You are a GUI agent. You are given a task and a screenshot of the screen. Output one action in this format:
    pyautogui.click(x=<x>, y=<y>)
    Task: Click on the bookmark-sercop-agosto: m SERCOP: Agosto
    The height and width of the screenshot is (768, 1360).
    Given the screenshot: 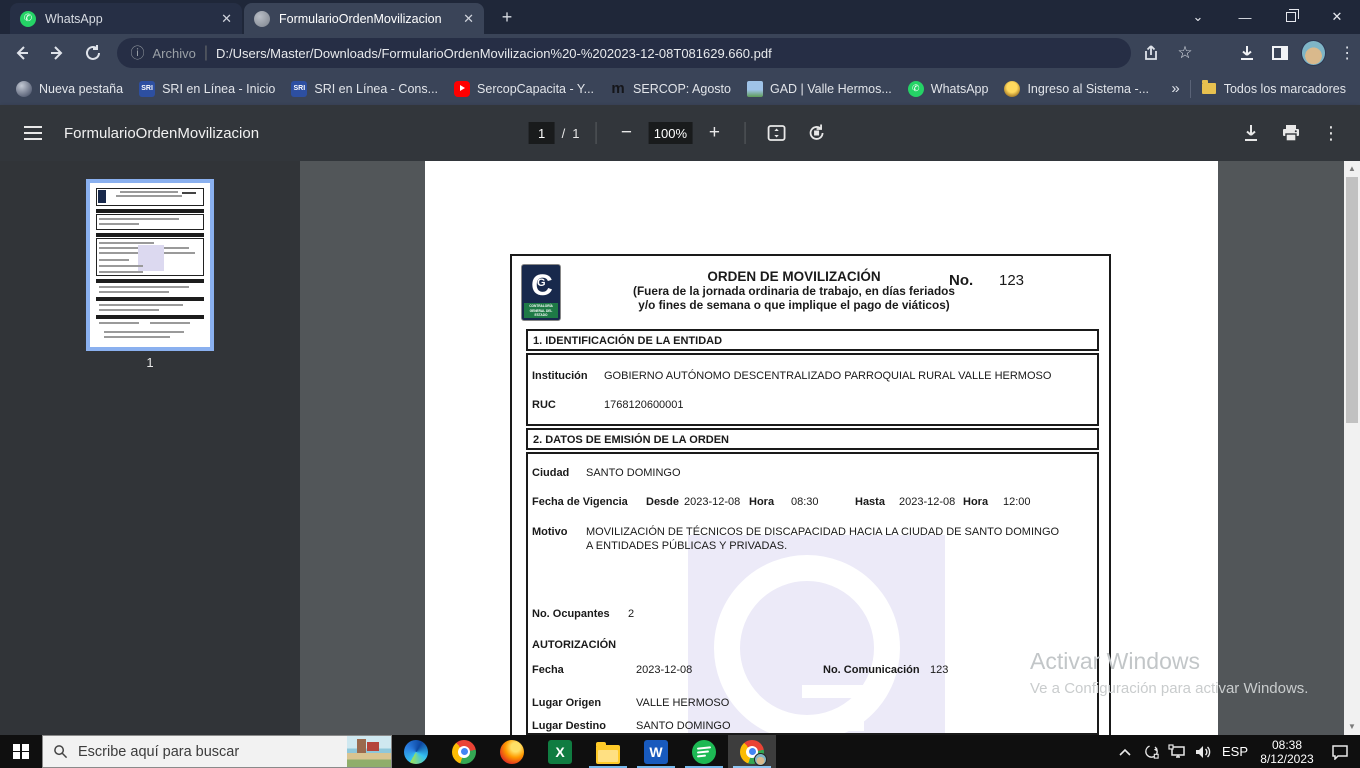 What is the action you would take?
    pyautogui.click(x=670, y=88)
    